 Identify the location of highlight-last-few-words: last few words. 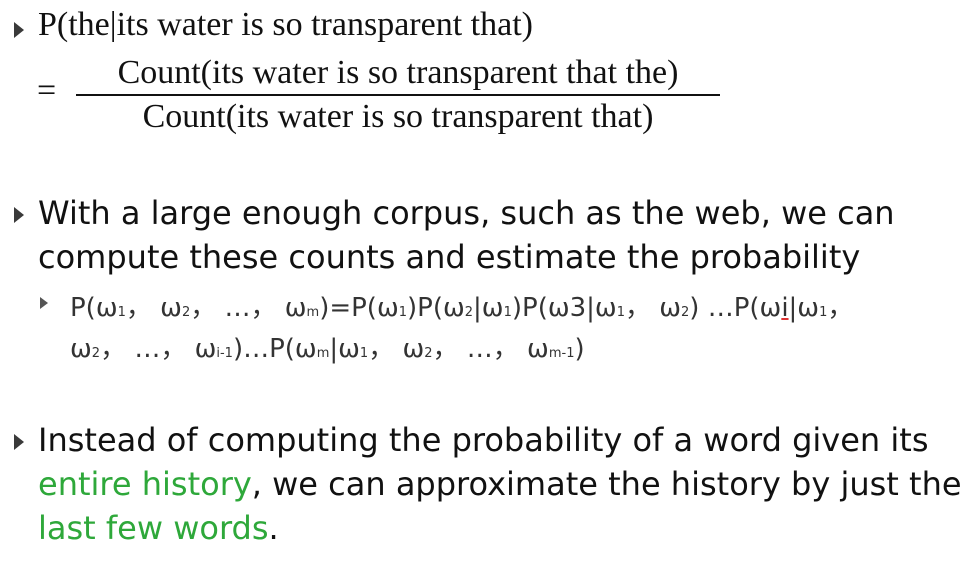
(153, 528).